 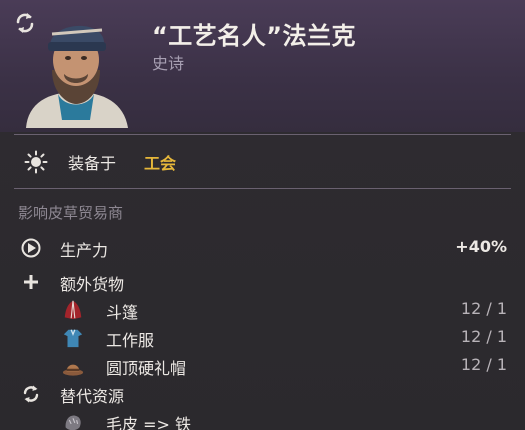 I want to click on equipped-building: 工会, so click(x=160, y=162).